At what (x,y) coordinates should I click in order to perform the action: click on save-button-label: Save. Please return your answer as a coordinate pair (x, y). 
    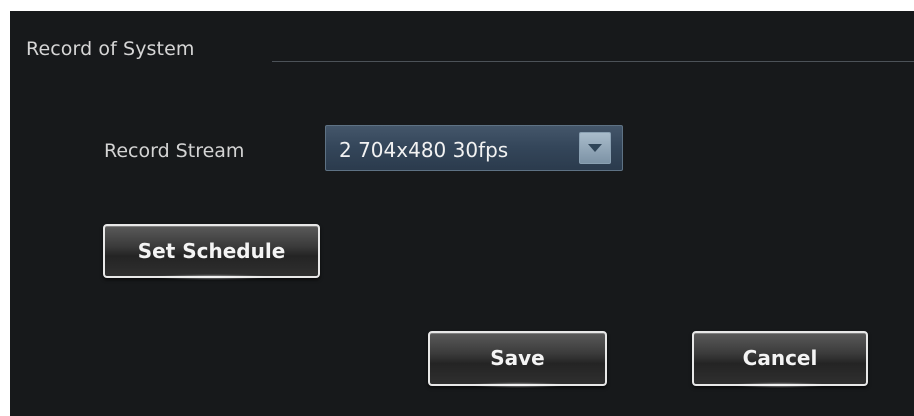
    Looking at the image, I should click on (517, 358).